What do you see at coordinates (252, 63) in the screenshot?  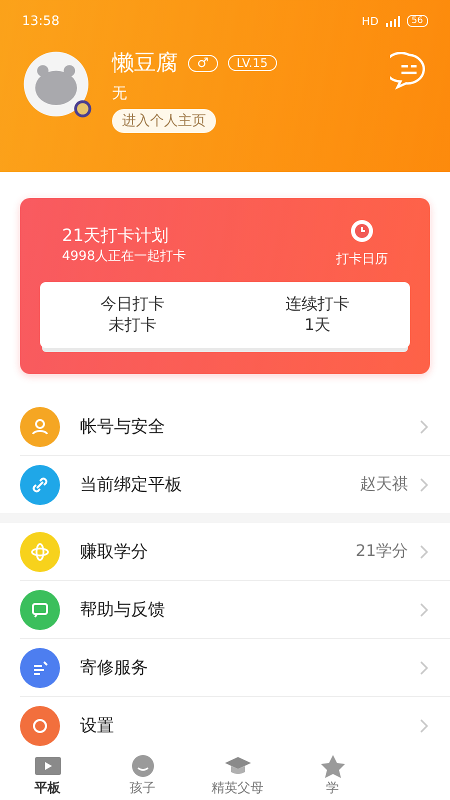 I see `level-badge: LV.15` at bounding box center [252, 63].